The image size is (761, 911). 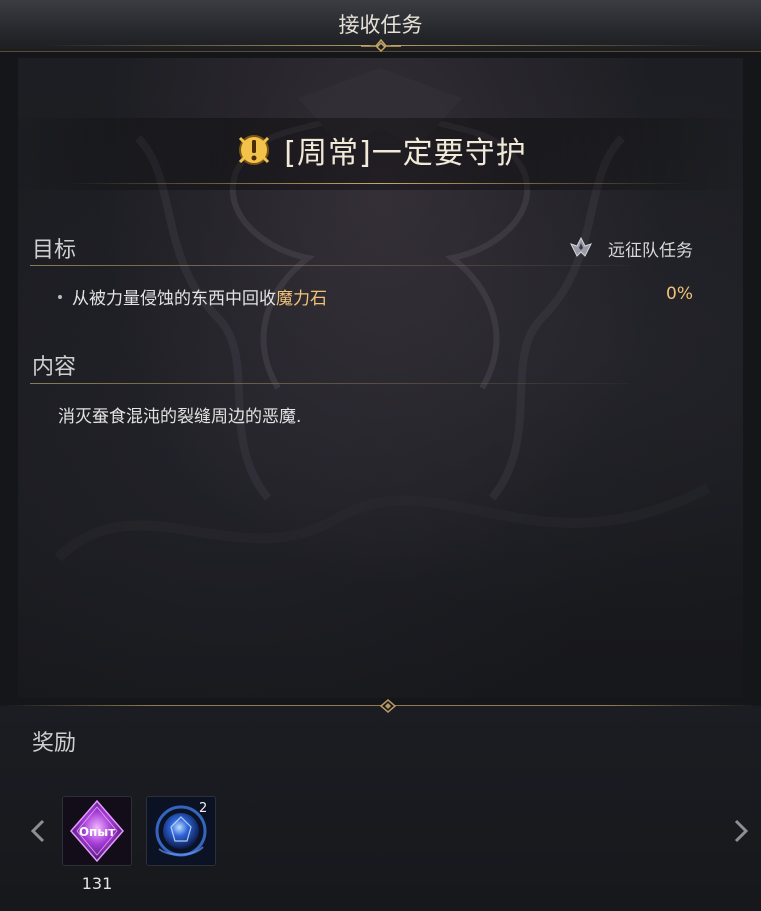 I want to click on exp-reward-count: 131, so click(x=97, y=883).